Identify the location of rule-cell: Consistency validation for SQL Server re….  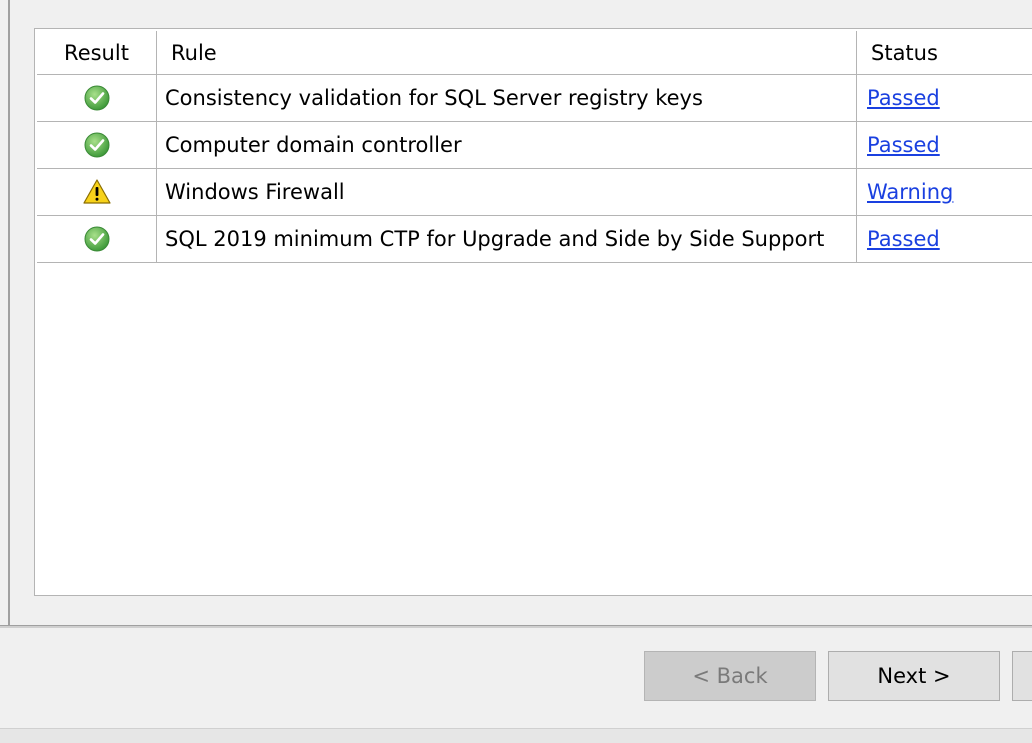
(507, 98).